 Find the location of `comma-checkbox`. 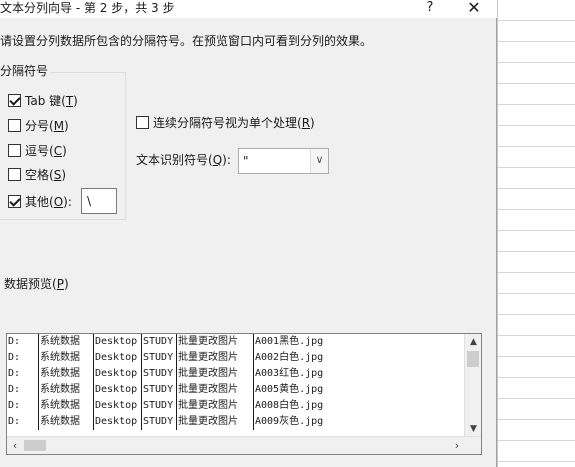

comma-checkbox is located at coordinates (14, 150).